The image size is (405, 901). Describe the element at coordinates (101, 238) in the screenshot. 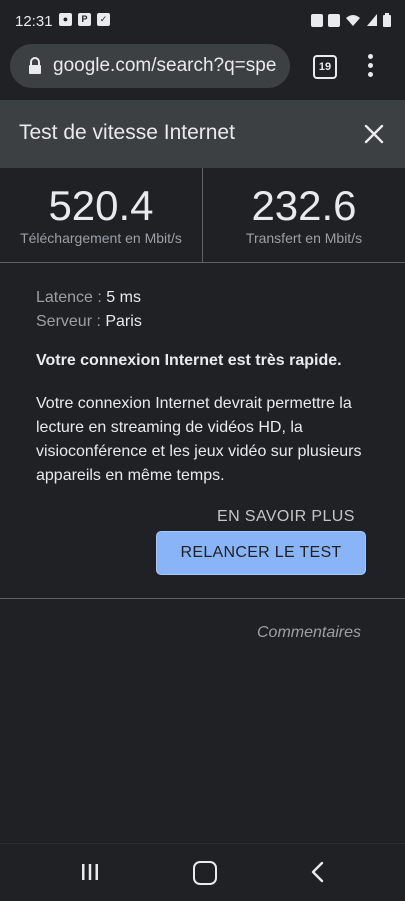

I see `download-label: Téléchargement en Mbit/s` at that location.